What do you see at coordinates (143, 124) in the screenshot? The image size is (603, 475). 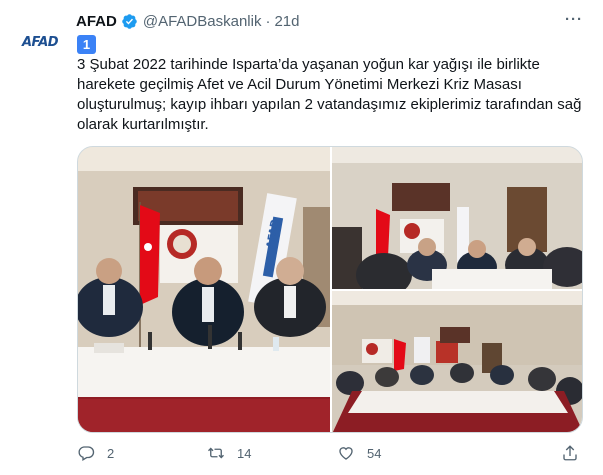 I see `tweet-line: olarak kurtarılmıştır.` at bounding box center [143, 124].